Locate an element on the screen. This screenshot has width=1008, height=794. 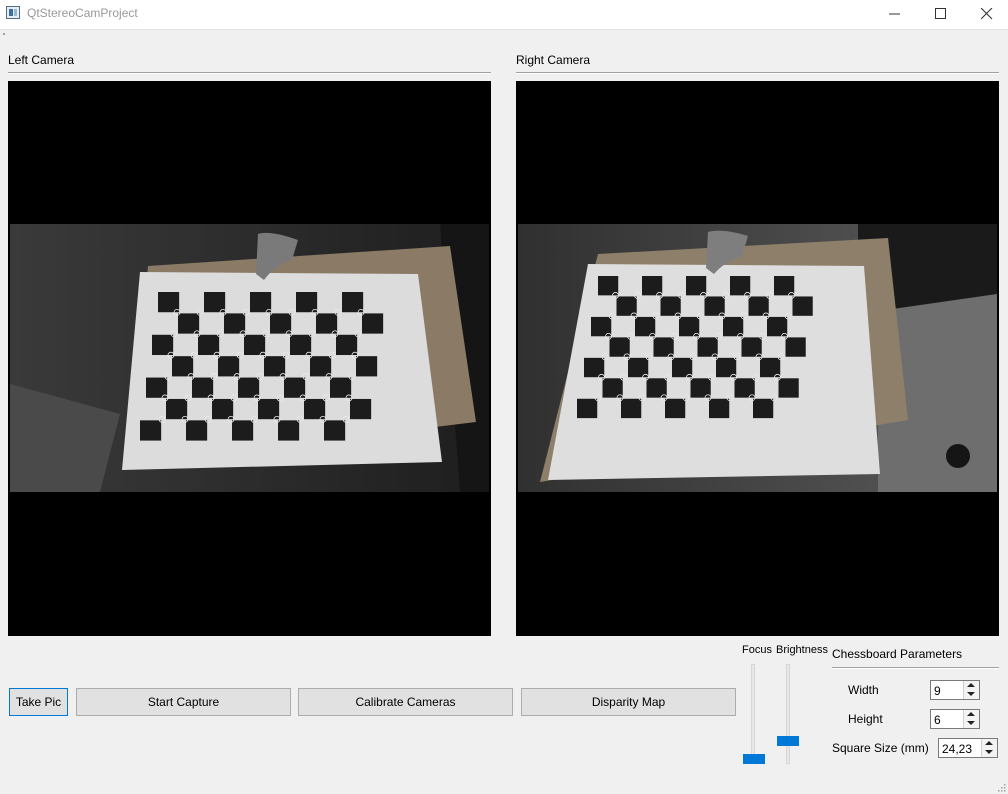
start-capture-button: Start Capture is located at coordinates (183, 702).